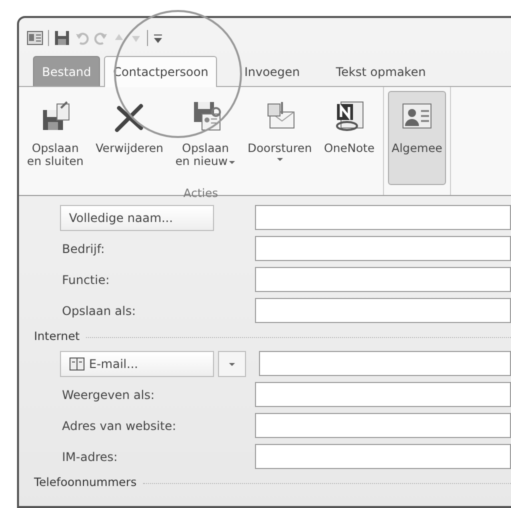  Describe the element at coordinates (77, 363) in the screenshot. I see `address-book-icon` at that location.